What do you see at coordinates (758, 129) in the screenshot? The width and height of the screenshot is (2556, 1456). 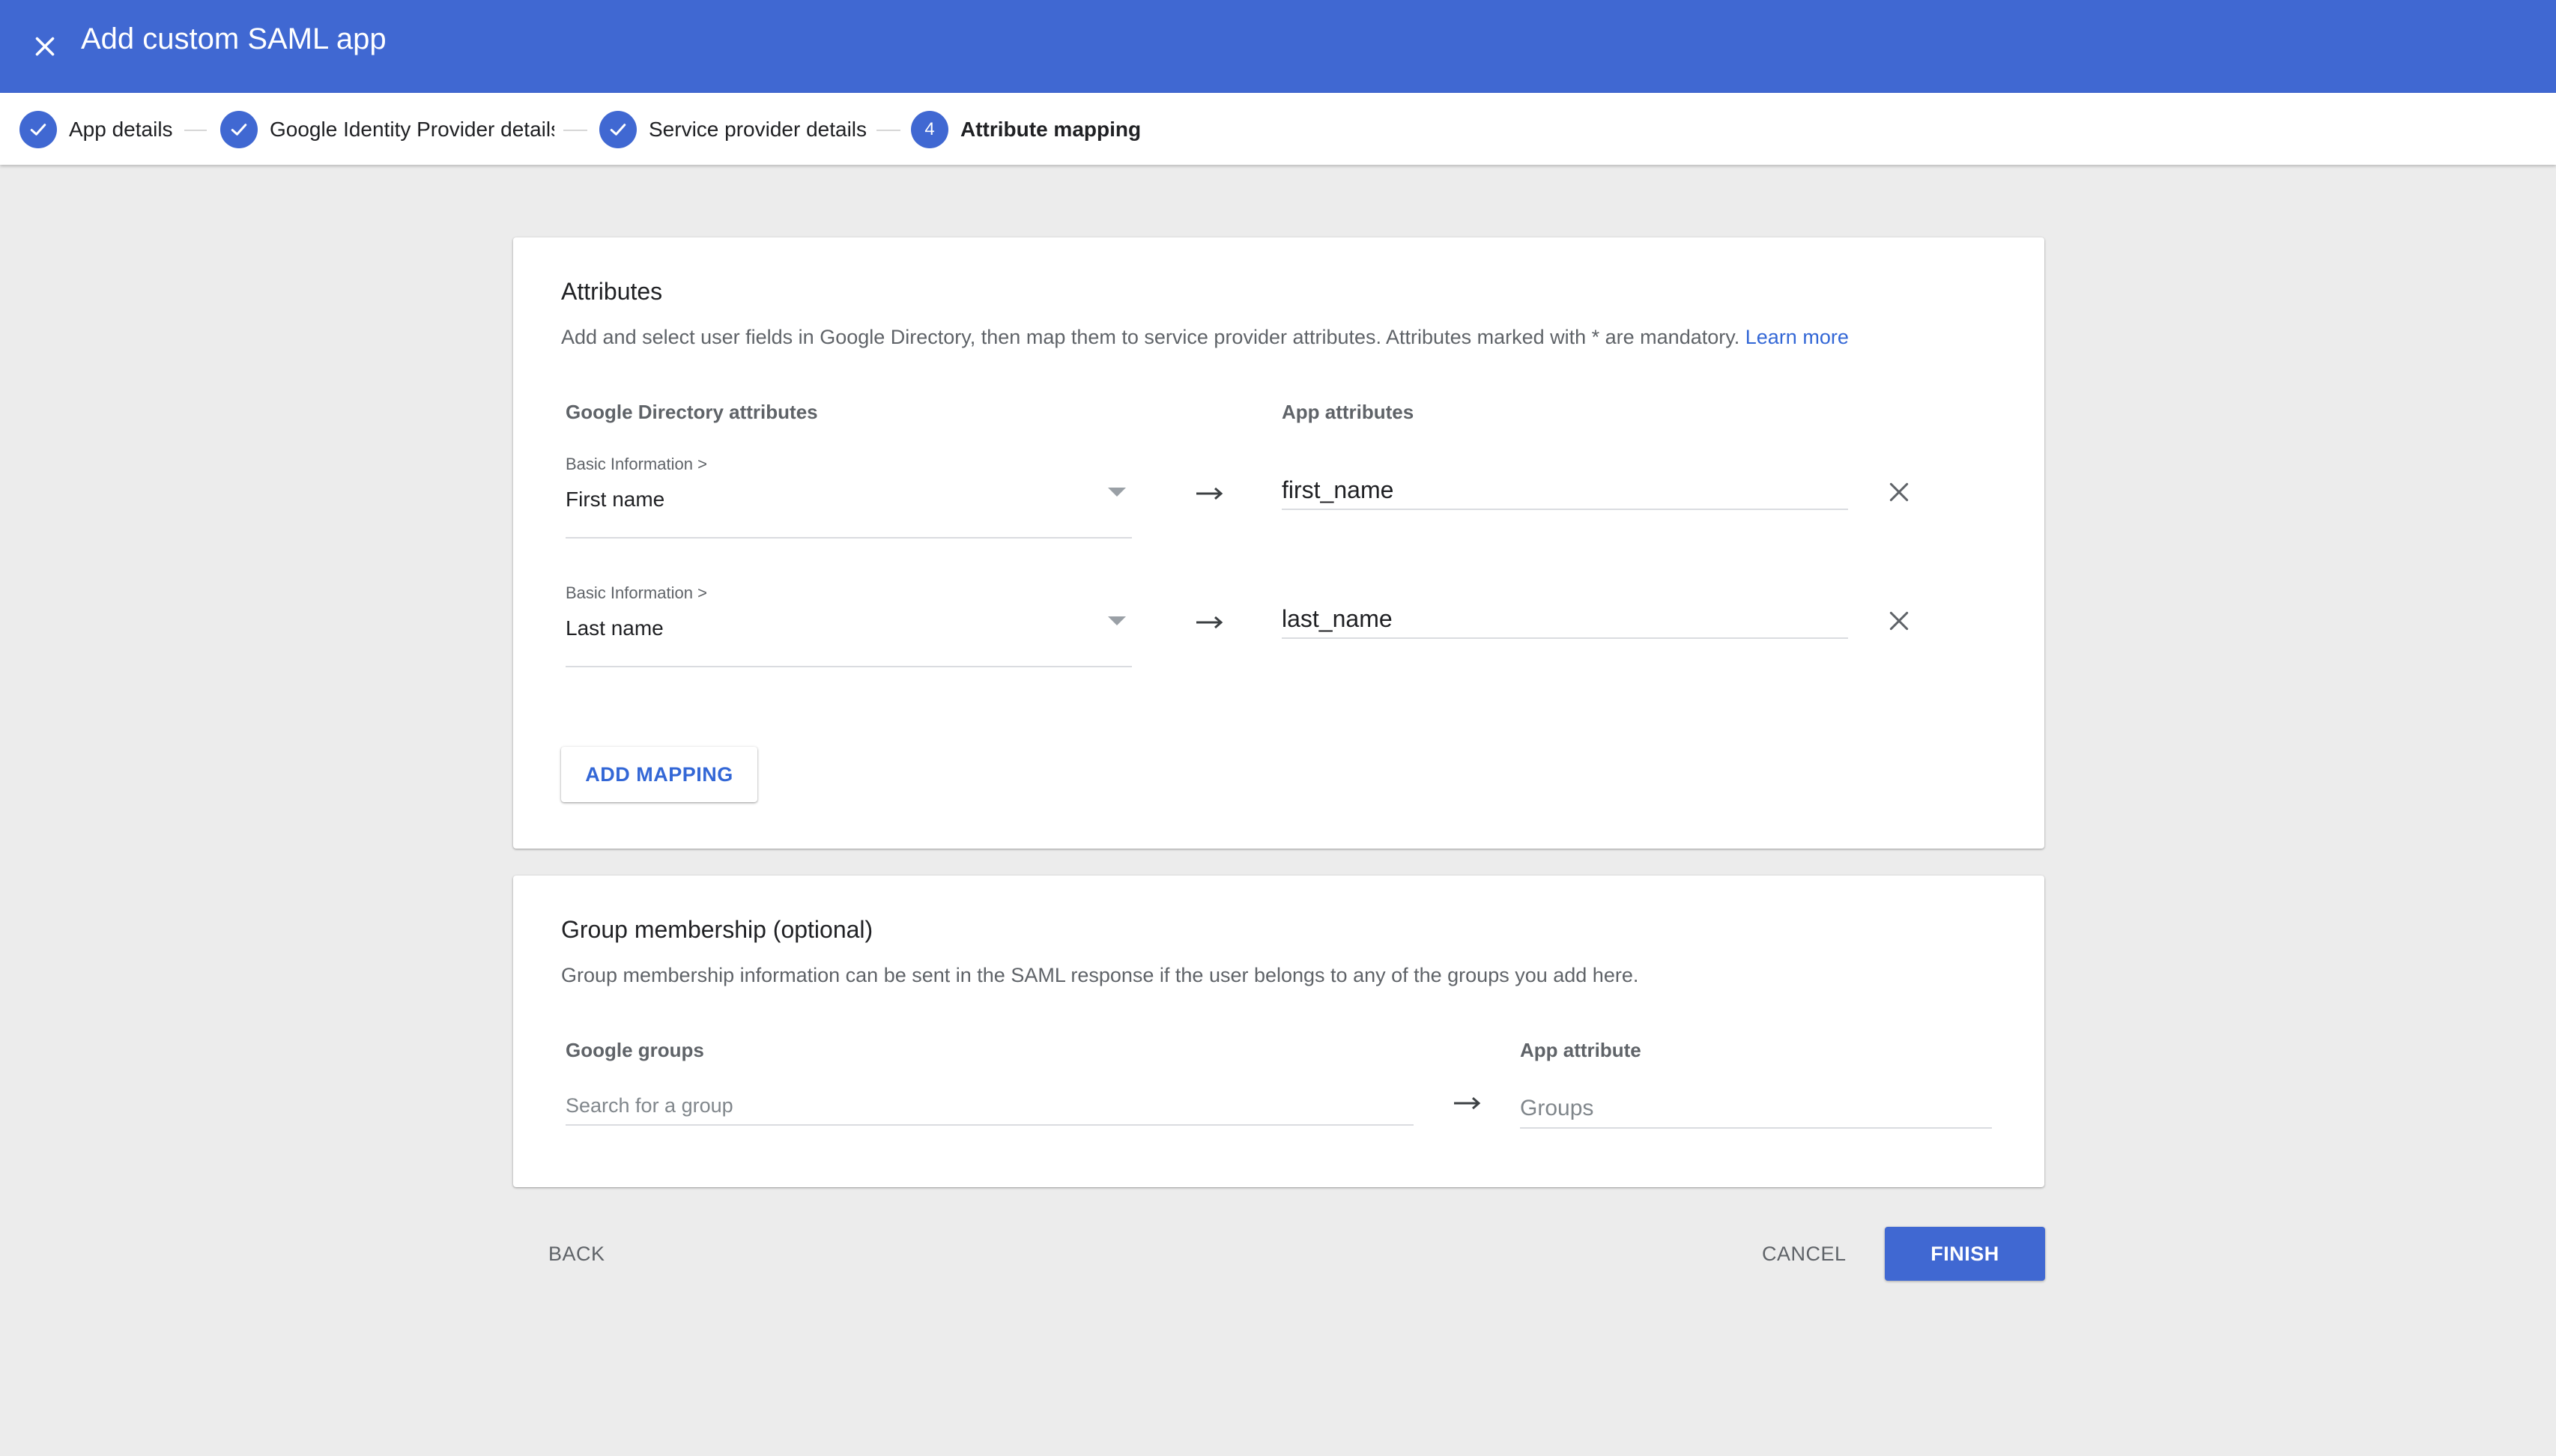 I see `step-label: Service provider details` at bounding box center [758, 129].